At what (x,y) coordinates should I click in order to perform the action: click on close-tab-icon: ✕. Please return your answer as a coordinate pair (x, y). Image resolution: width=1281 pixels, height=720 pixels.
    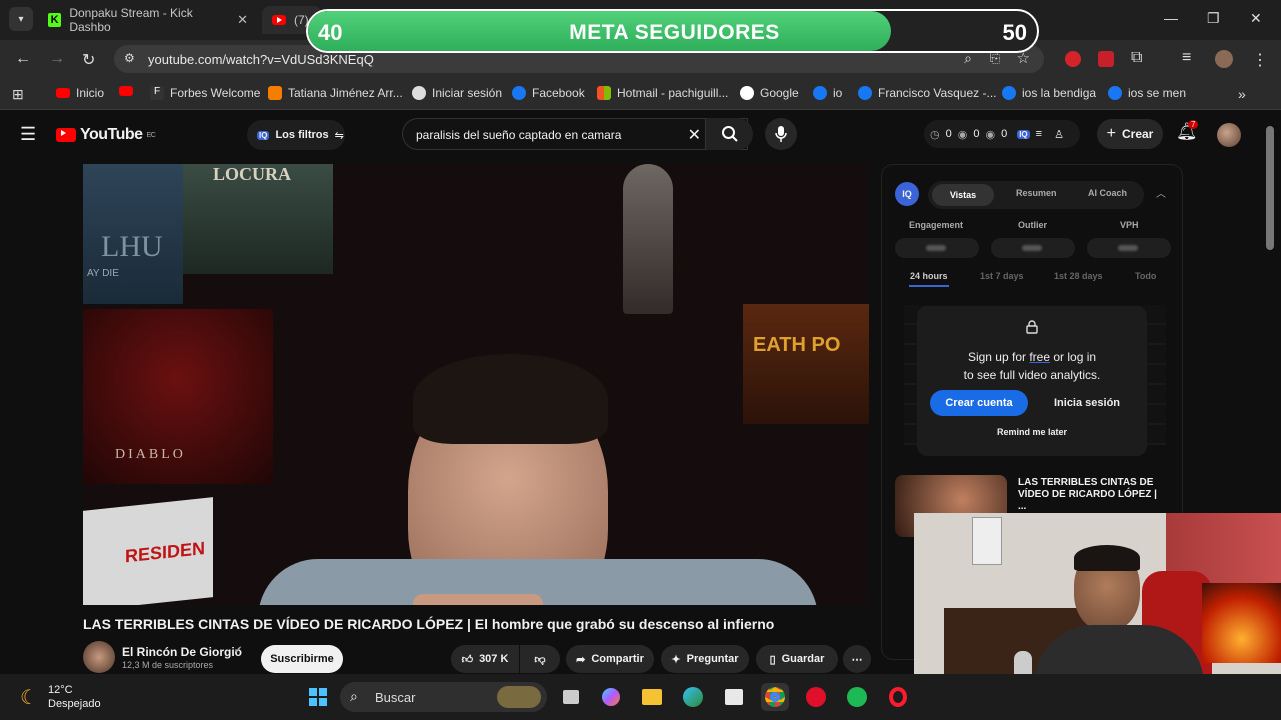
    Looking at the image, I should click on (242, 20).